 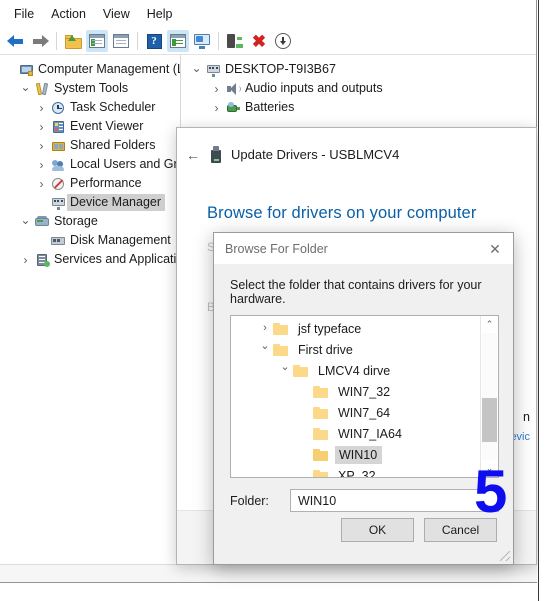 What do you see at coordinates (97, 41) in the screenshot?
I see `show-console-tree-icon` at bounding box center [97, 41].